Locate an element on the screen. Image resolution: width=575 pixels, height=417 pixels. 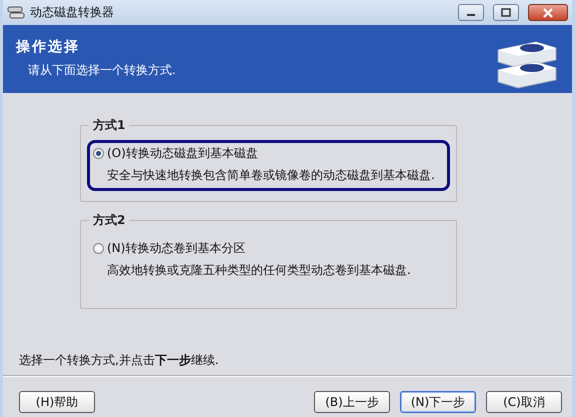
disk-icon is located at coordinates (16, 13).